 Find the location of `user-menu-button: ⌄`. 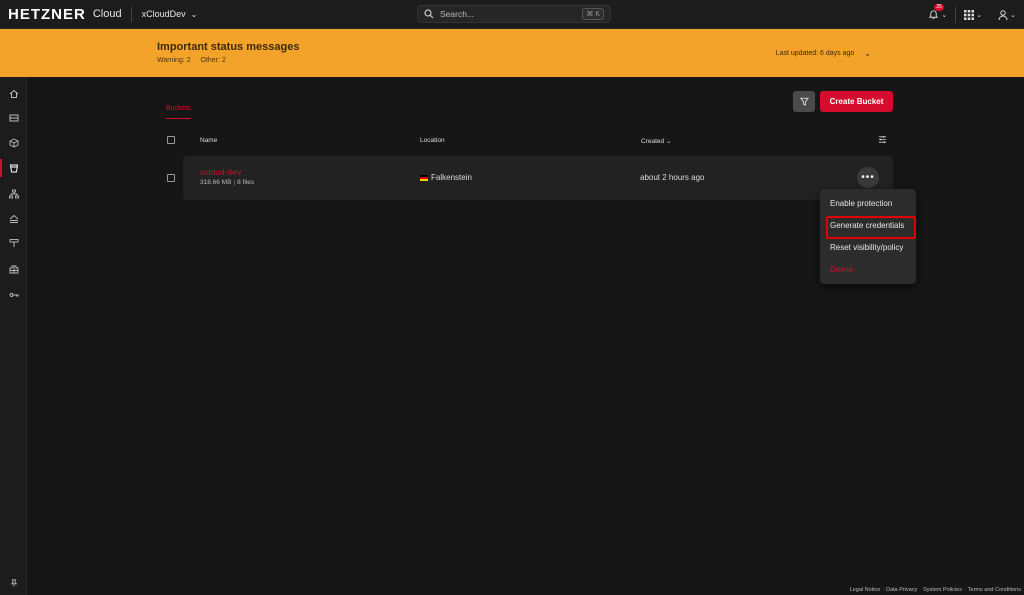

user-menu-button: ⌄ is located at coordinates (1007, 14).